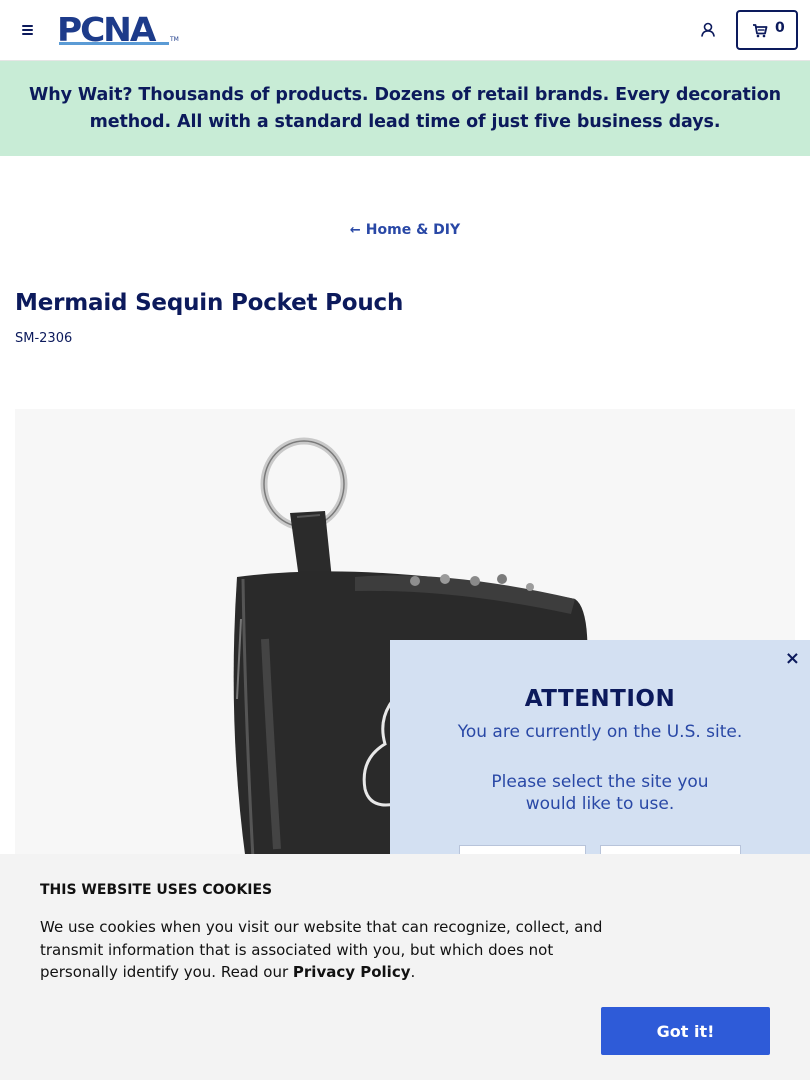 This screenshot has width=810, height=1080. I want to click on product-sku: SM-2306, so click(44, 338).